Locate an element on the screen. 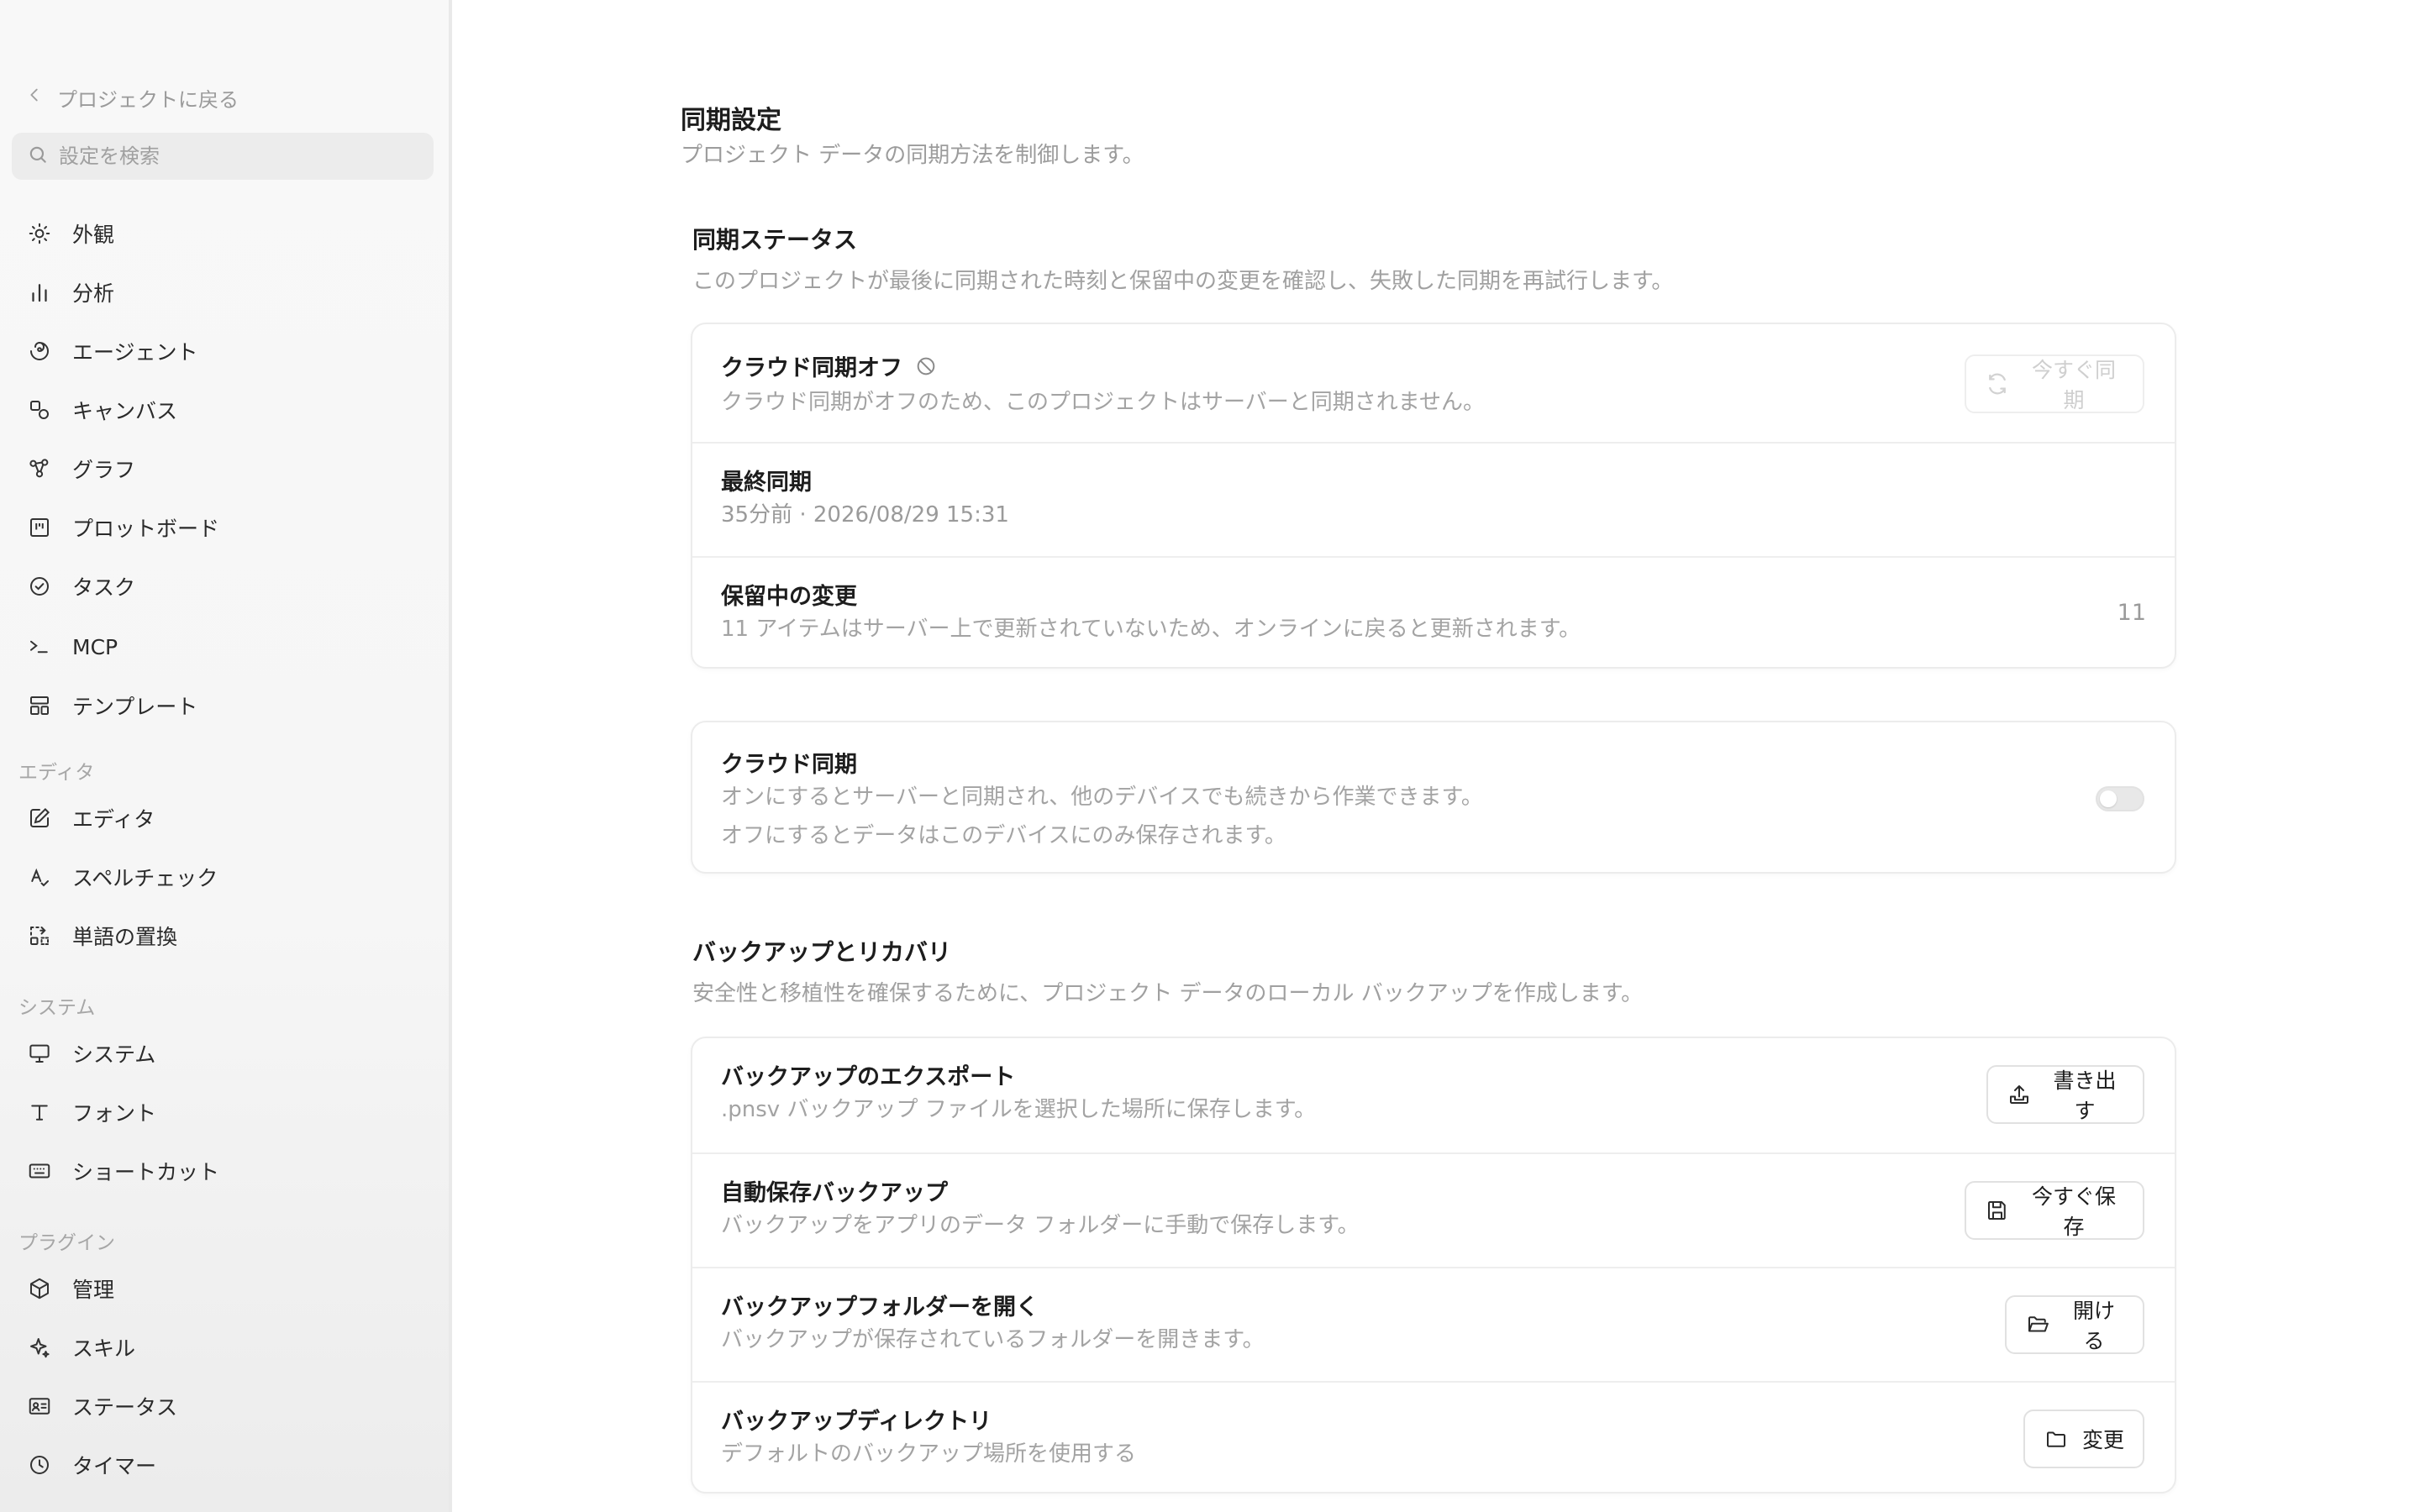 The height and width of the screenshot is (1512, 2420). search-input is located at coordinates (235, 156).